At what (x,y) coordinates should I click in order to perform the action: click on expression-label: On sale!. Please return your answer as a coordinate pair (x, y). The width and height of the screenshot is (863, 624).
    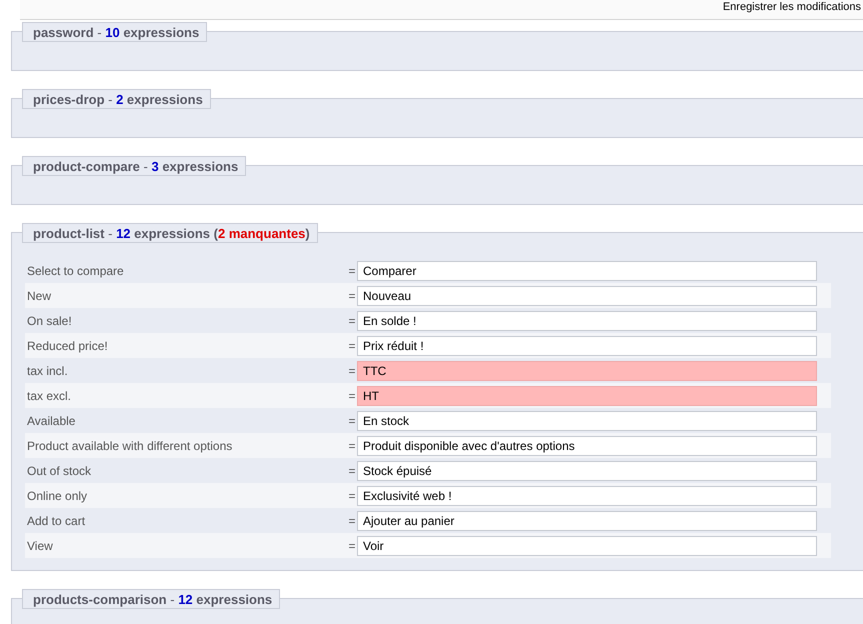
    Looking at the image, I should click on (49, 321).